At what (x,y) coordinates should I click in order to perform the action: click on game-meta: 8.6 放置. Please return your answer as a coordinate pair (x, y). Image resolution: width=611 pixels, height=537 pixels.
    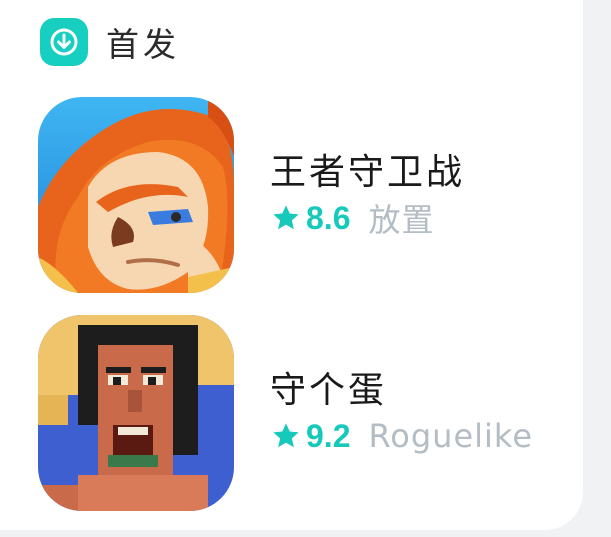
    Looking at the image, I should click on (367, 218).